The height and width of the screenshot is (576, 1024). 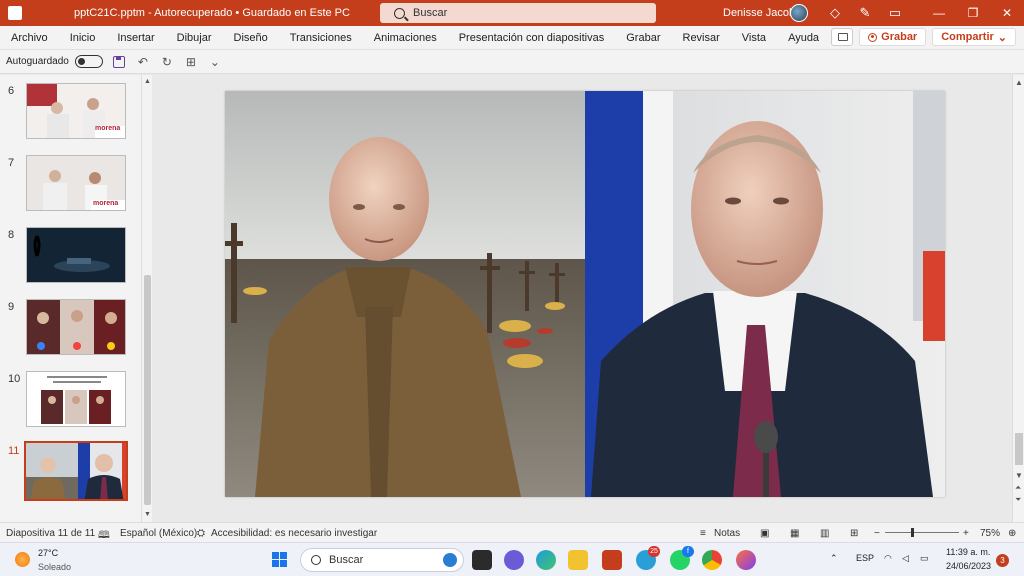 What do you see at coordinates (70, 256) in the screenshot?
I see `thumbnail-slide-8: 8` at bounding box center [70, 256].